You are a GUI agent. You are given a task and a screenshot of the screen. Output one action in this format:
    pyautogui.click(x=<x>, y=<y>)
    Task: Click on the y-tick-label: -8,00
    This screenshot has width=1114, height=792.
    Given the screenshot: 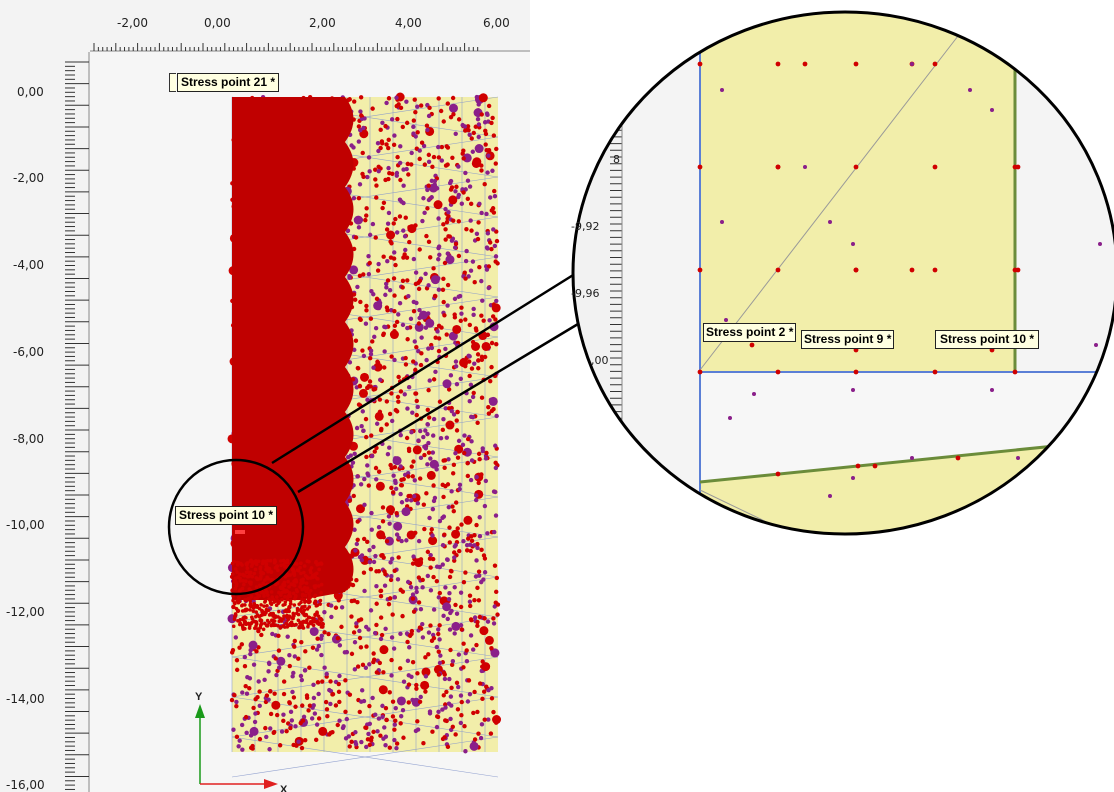 What is the action you would take?
    pyautogui.click(x=29, y=439)
    